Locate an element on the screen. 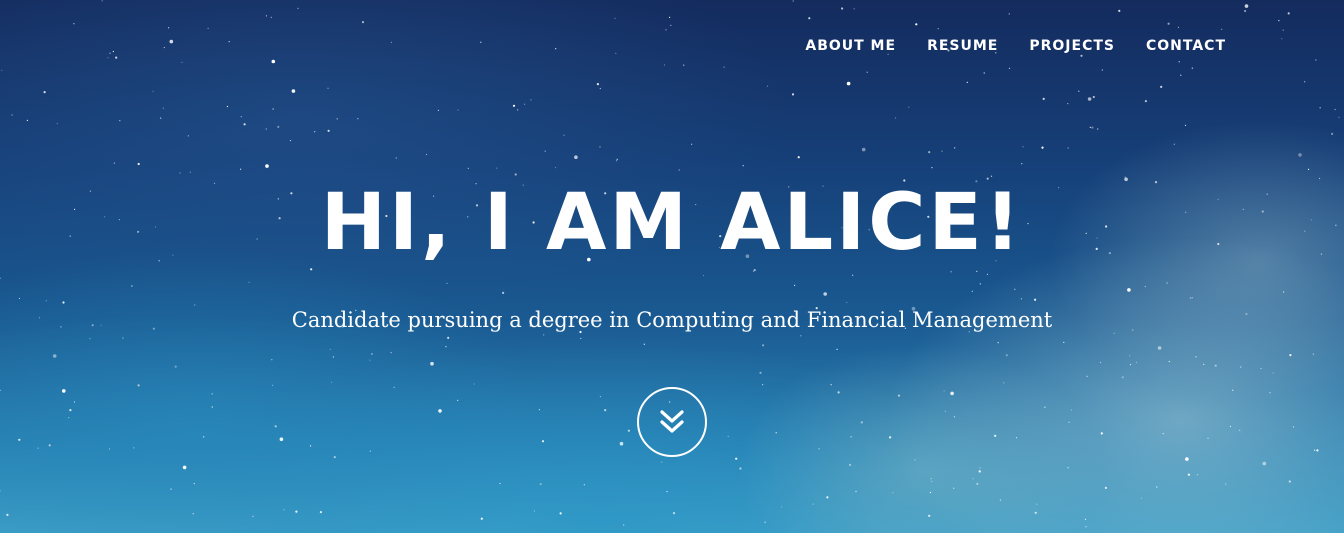  nav-item-contact: CONTACT is located at coordinates (1186, 46).